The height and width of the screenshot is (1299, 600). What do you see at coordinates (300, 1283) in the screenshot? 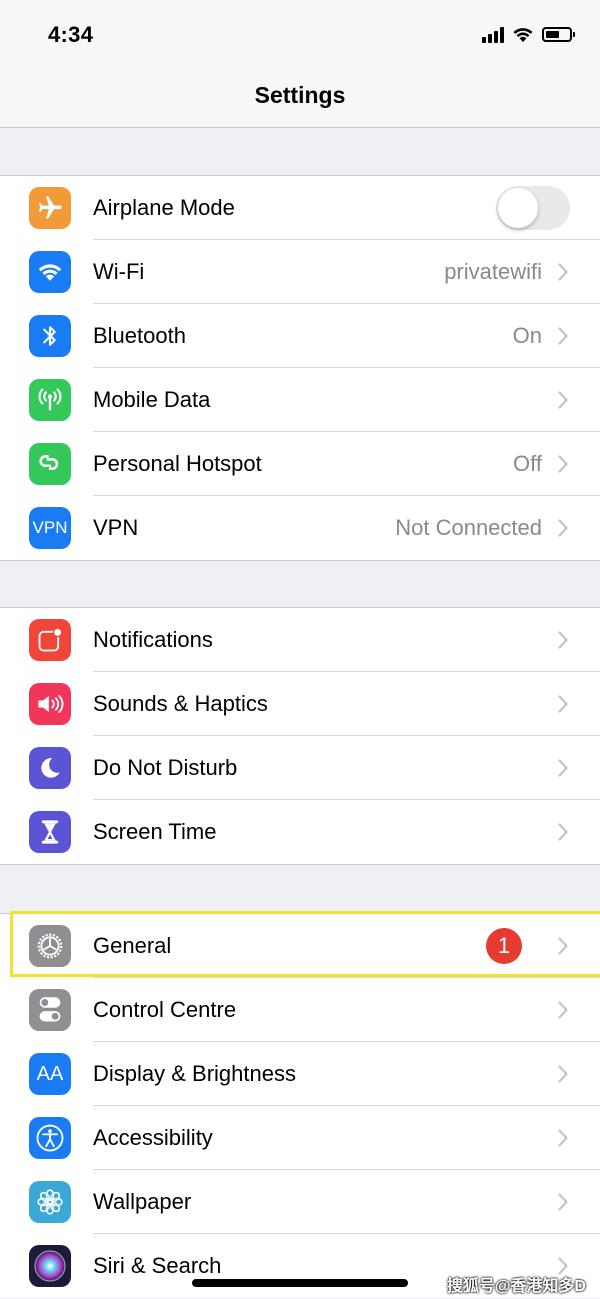
I see `home-indicator` at bounding box center [300, 1283].